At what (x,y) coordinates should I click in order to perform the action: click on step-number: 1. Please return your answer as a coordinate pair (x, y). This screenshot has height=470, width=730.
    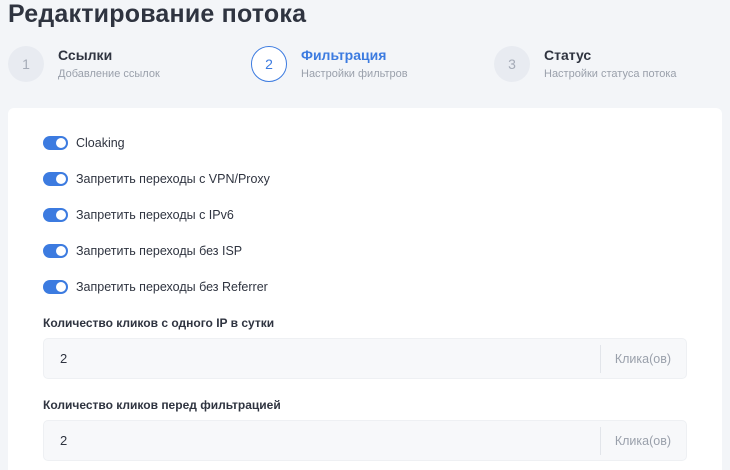
    Looking at the image, I should click on (26, 64).